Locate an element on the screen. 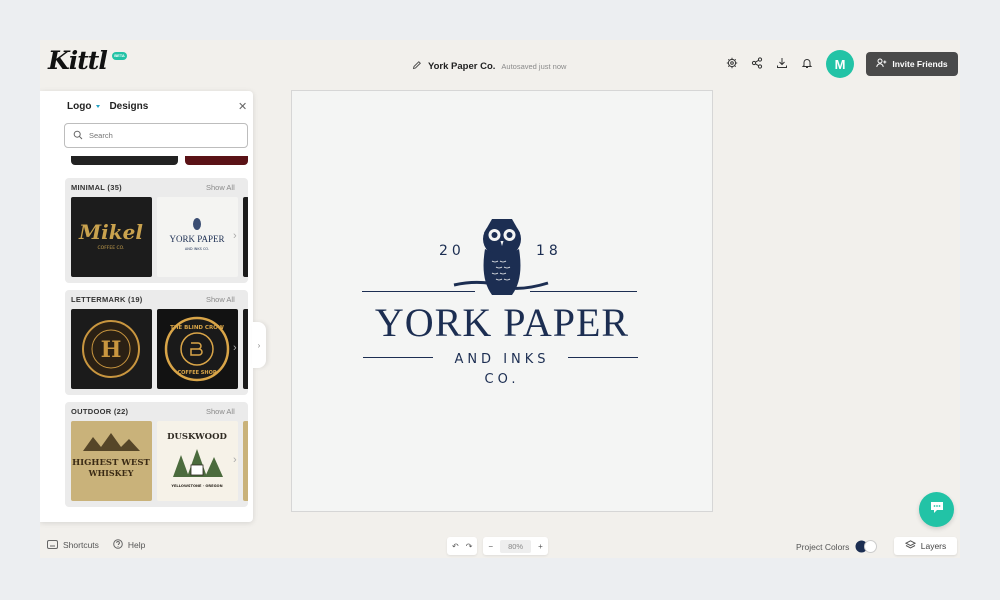 This screenshot has height=600, width=1000. thumbnail-title: Mikel is located at coordinates (110, 232).